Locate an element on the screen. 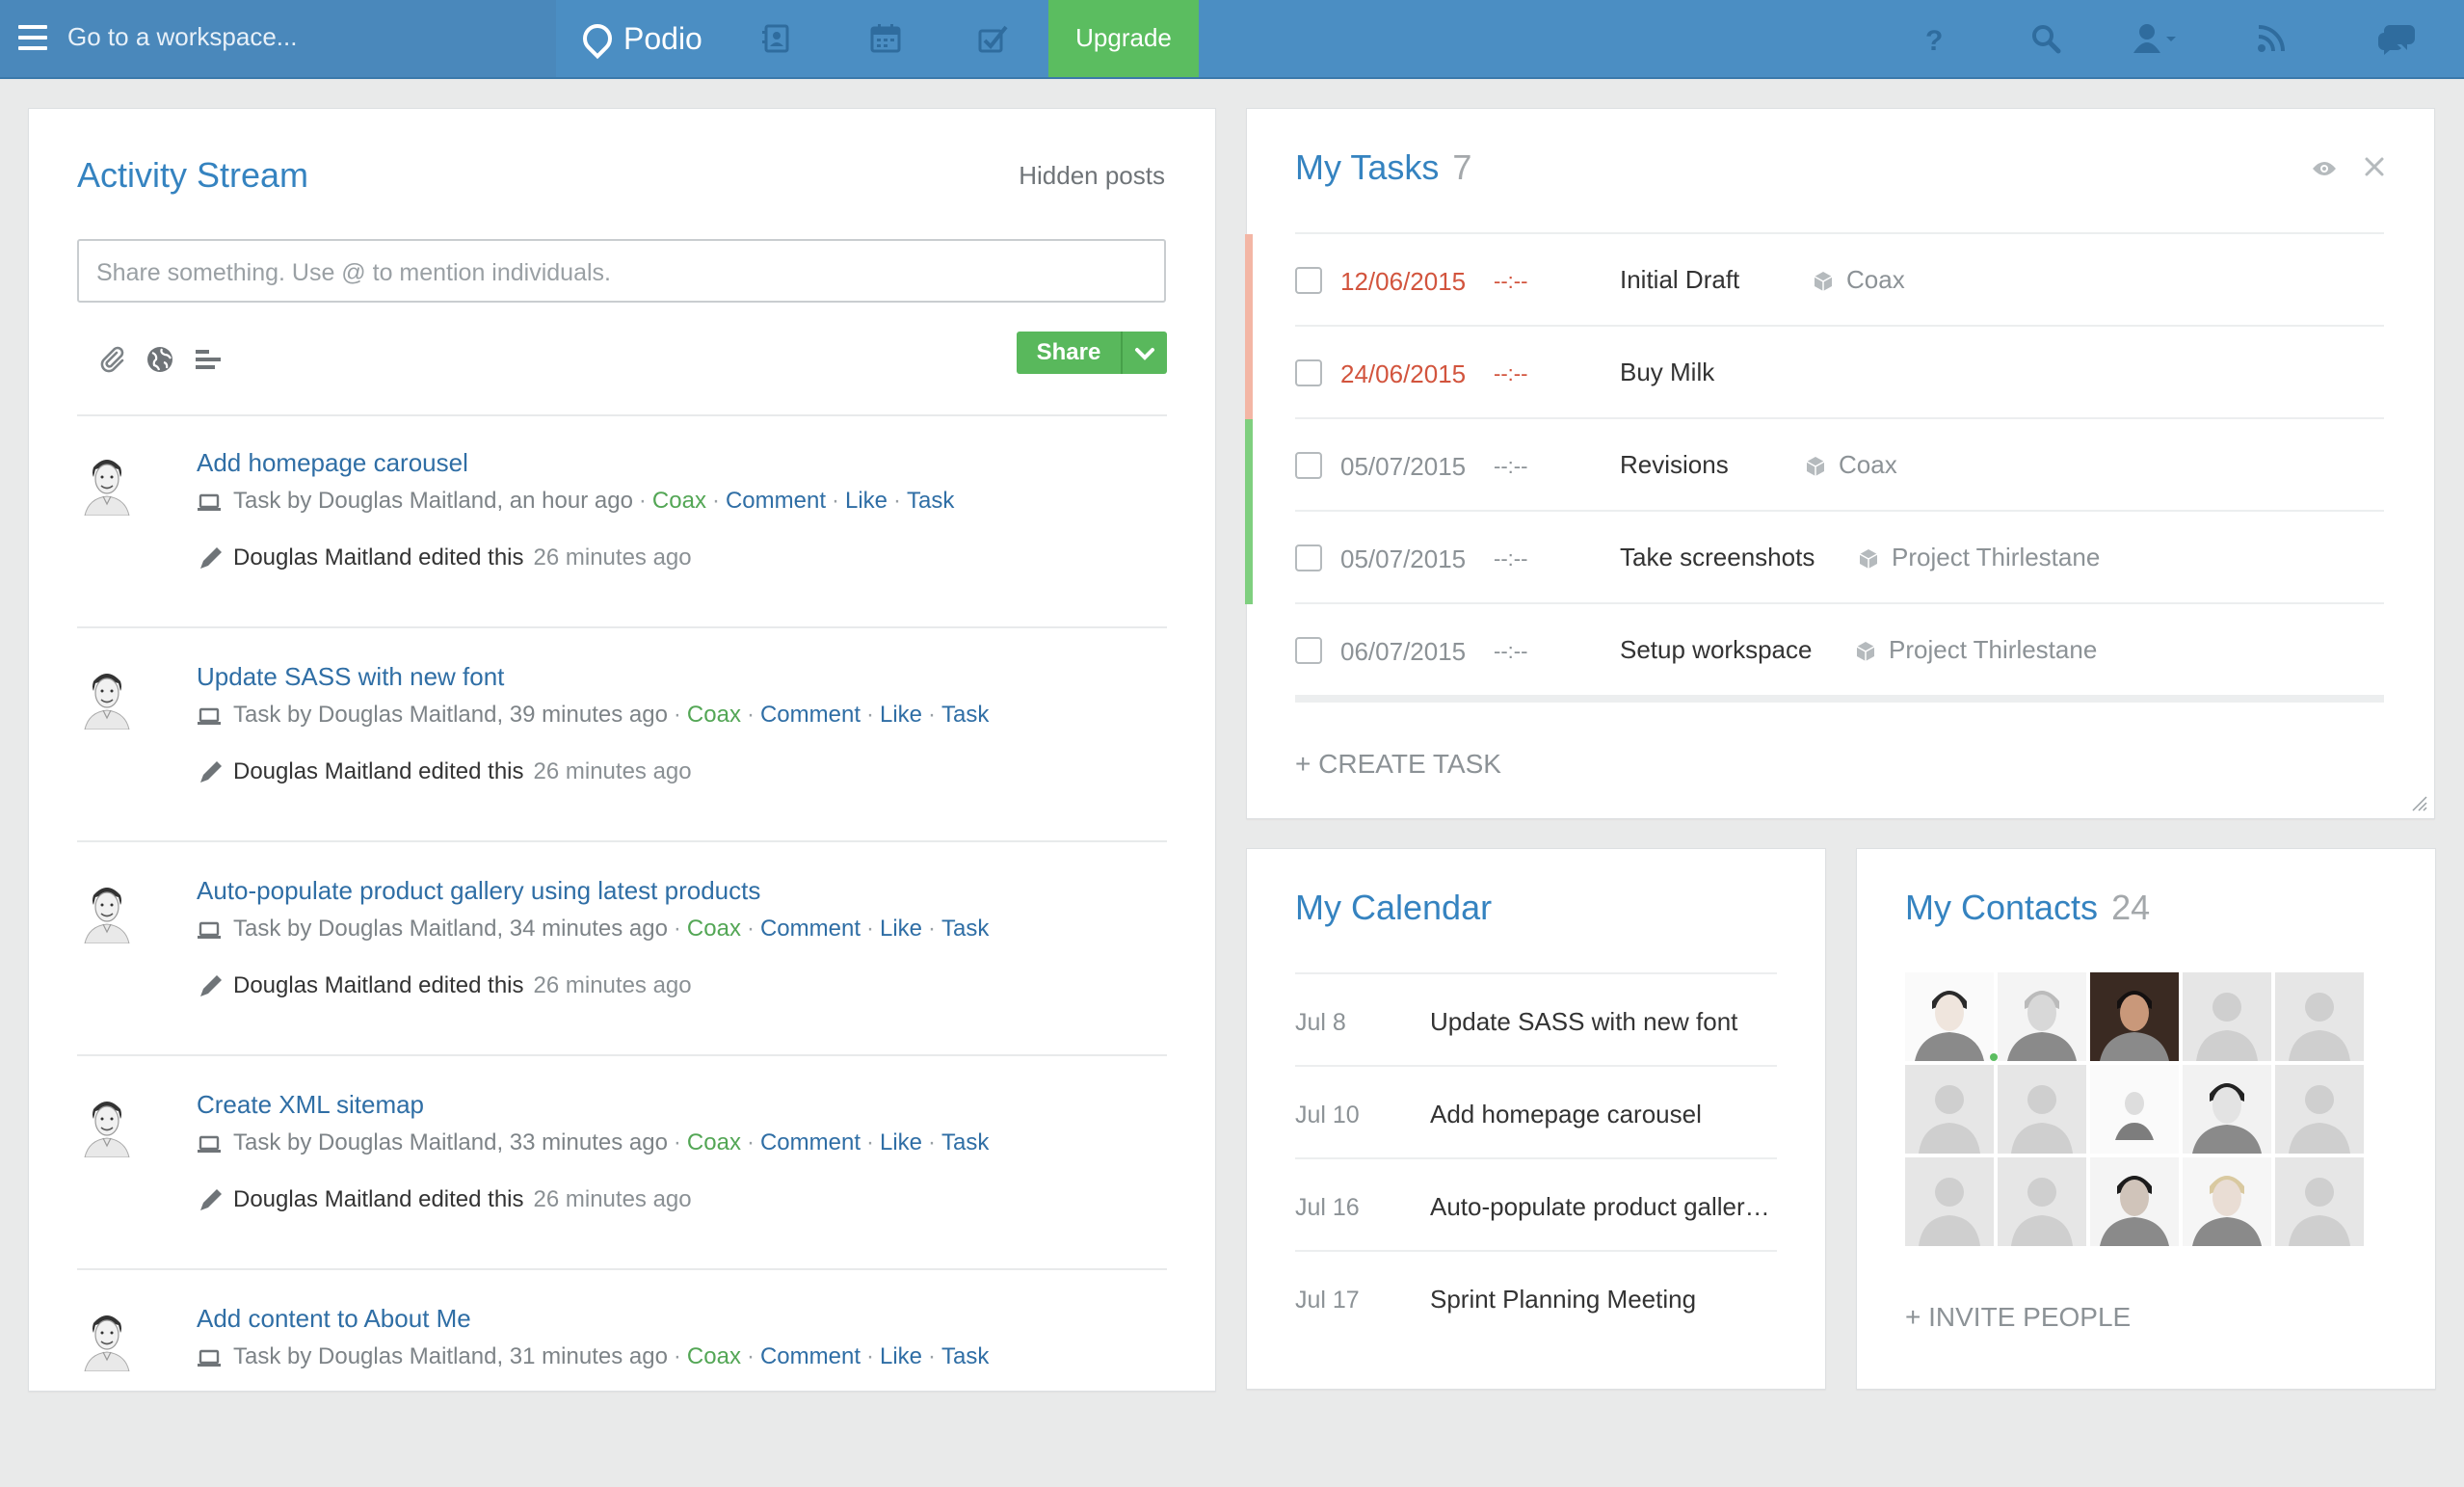  attachment-icon is located at coordinates (111, 359).